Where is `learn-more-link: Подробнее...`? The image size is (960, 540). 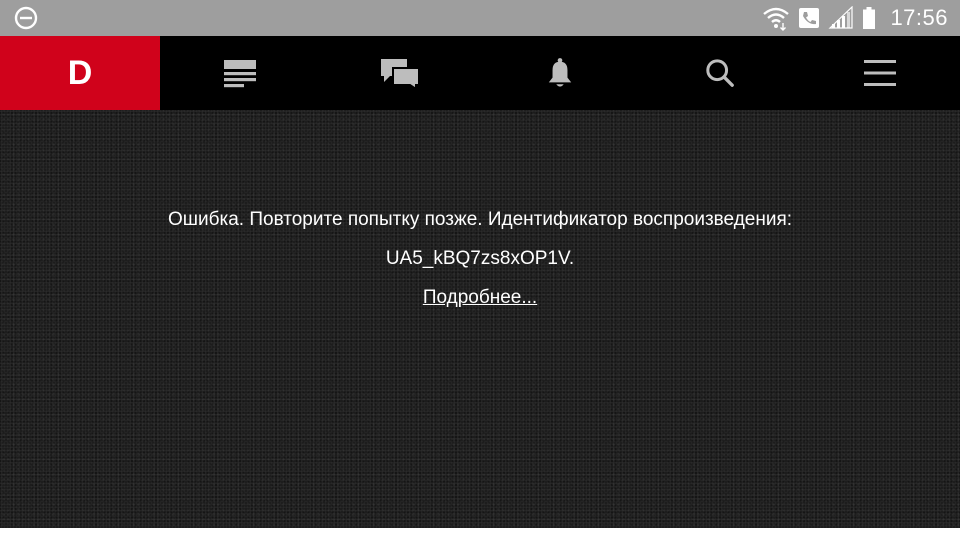
learn-more-link: Подробнее... is located at coordinates (480, 297).